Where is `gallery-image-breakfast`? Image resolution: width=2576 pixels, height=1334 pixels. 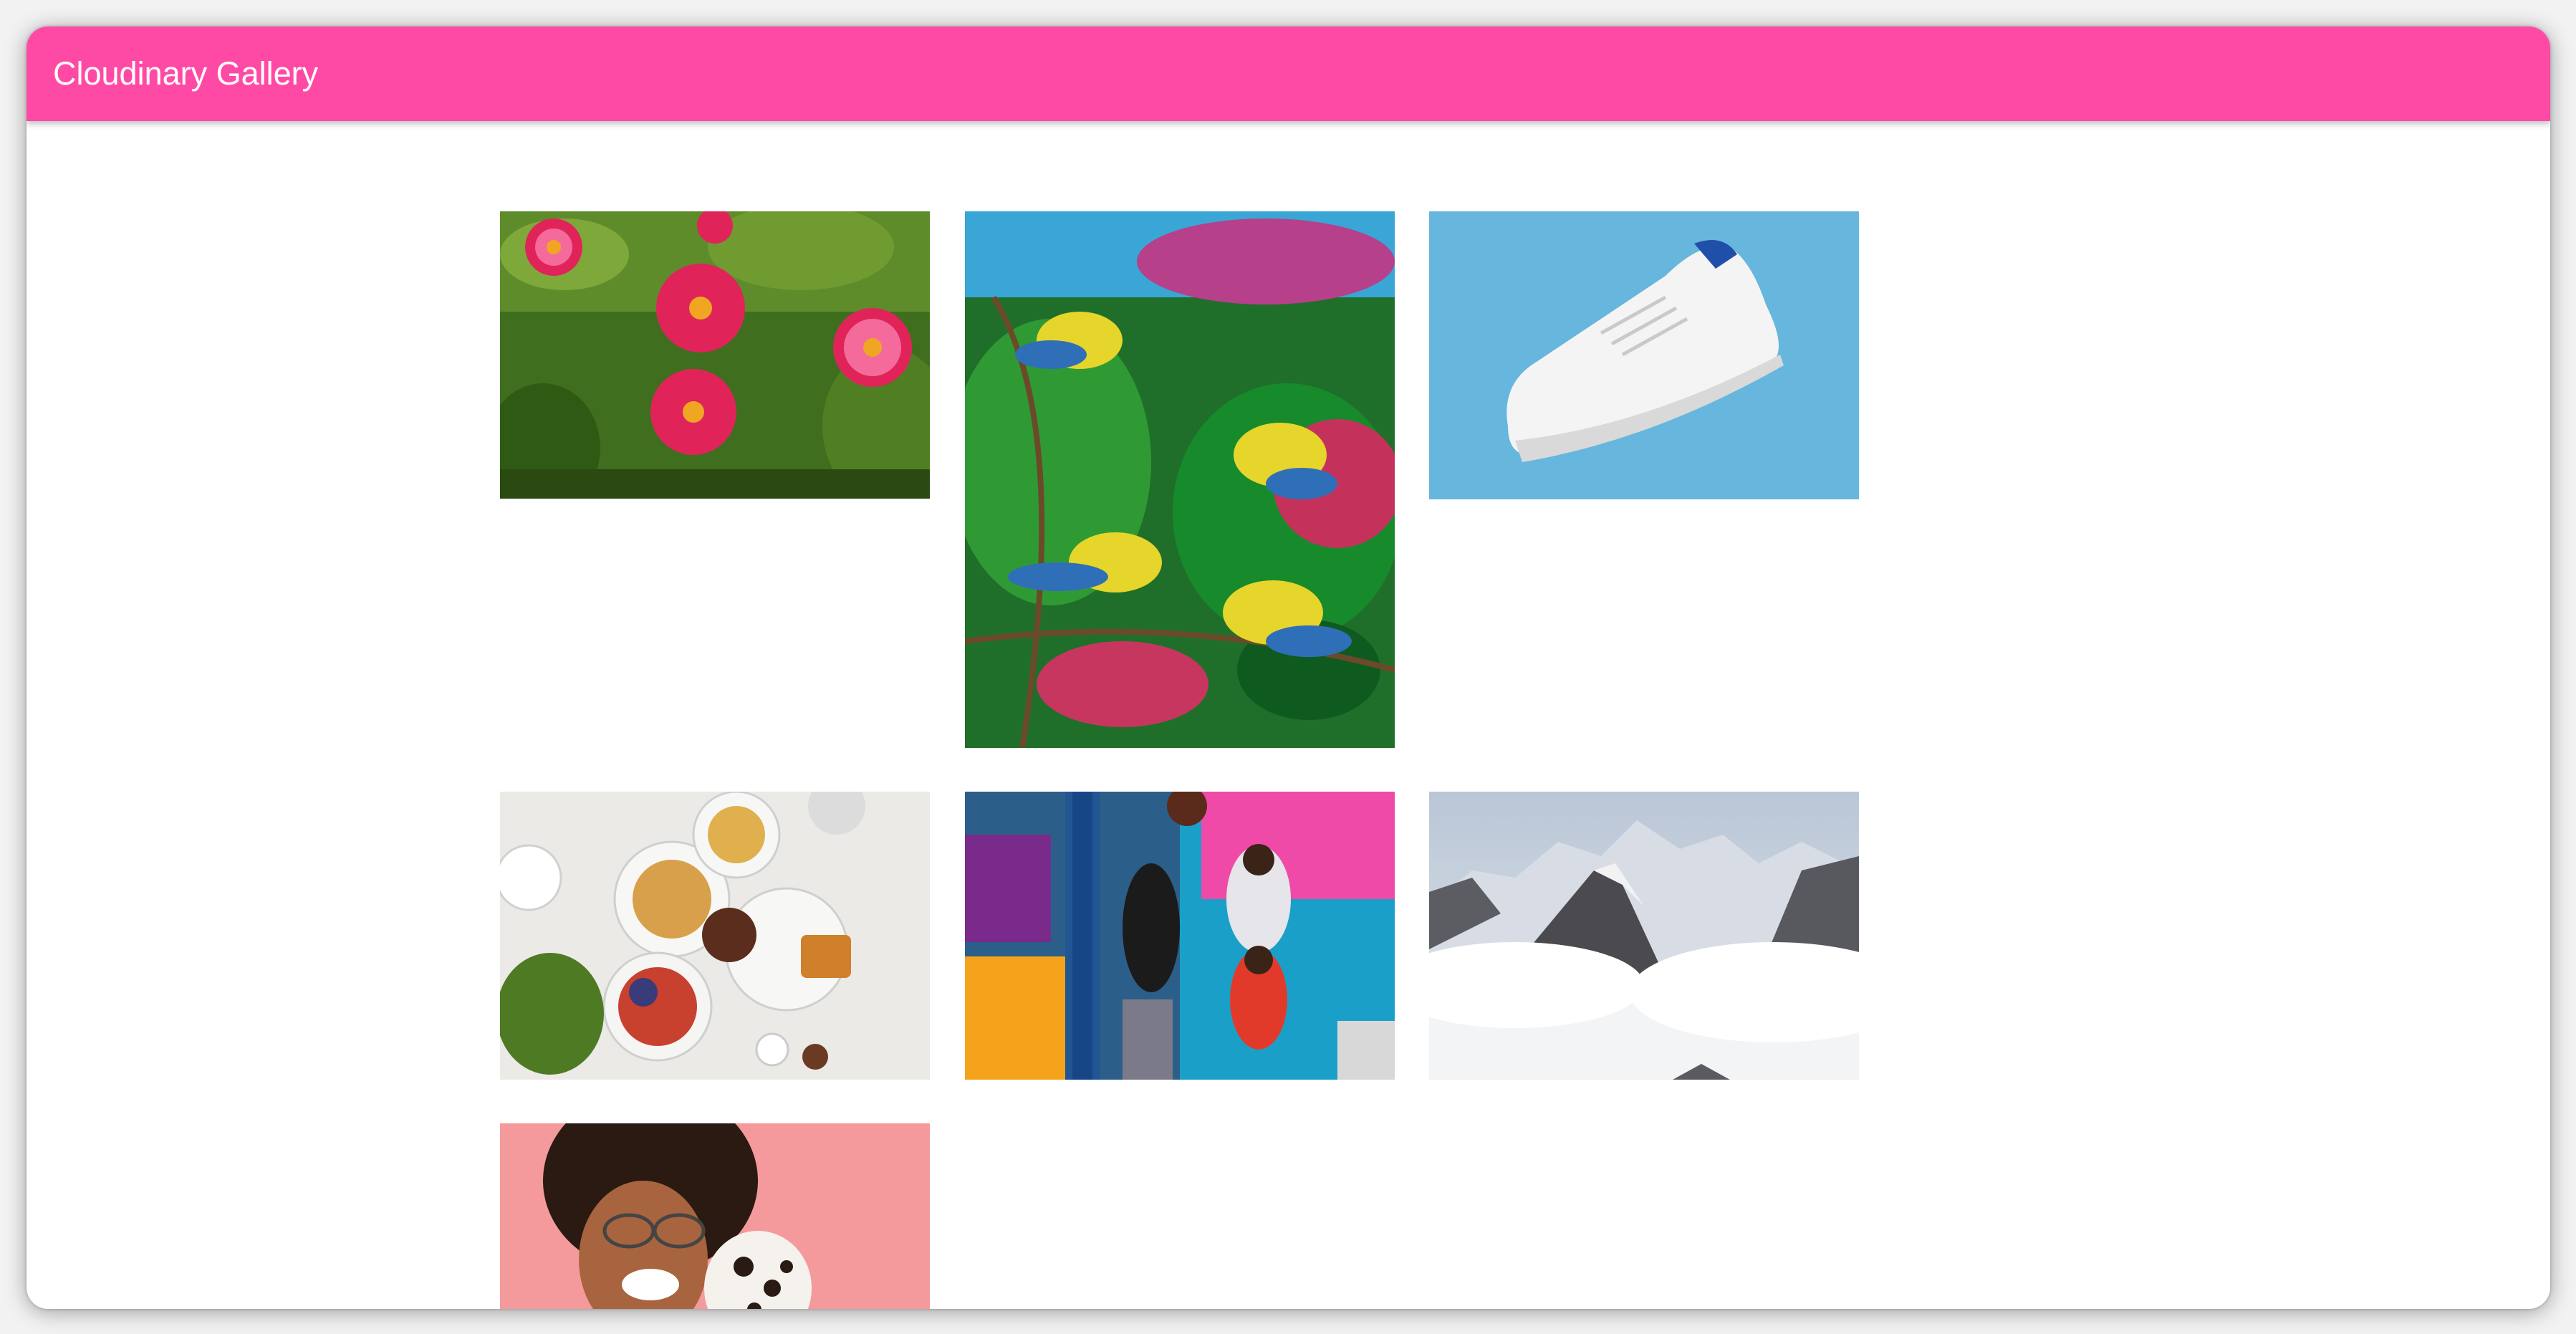
gallery-image-breakfast is located at coordinates (715, 936).